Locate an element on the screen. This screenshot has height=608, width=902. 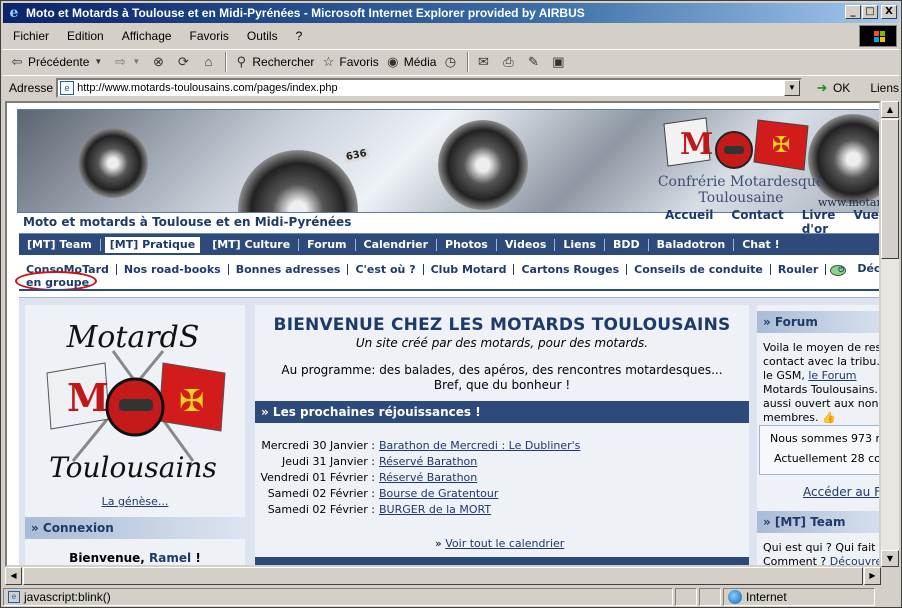
username: Ramel is located at coordinates (170, 558).